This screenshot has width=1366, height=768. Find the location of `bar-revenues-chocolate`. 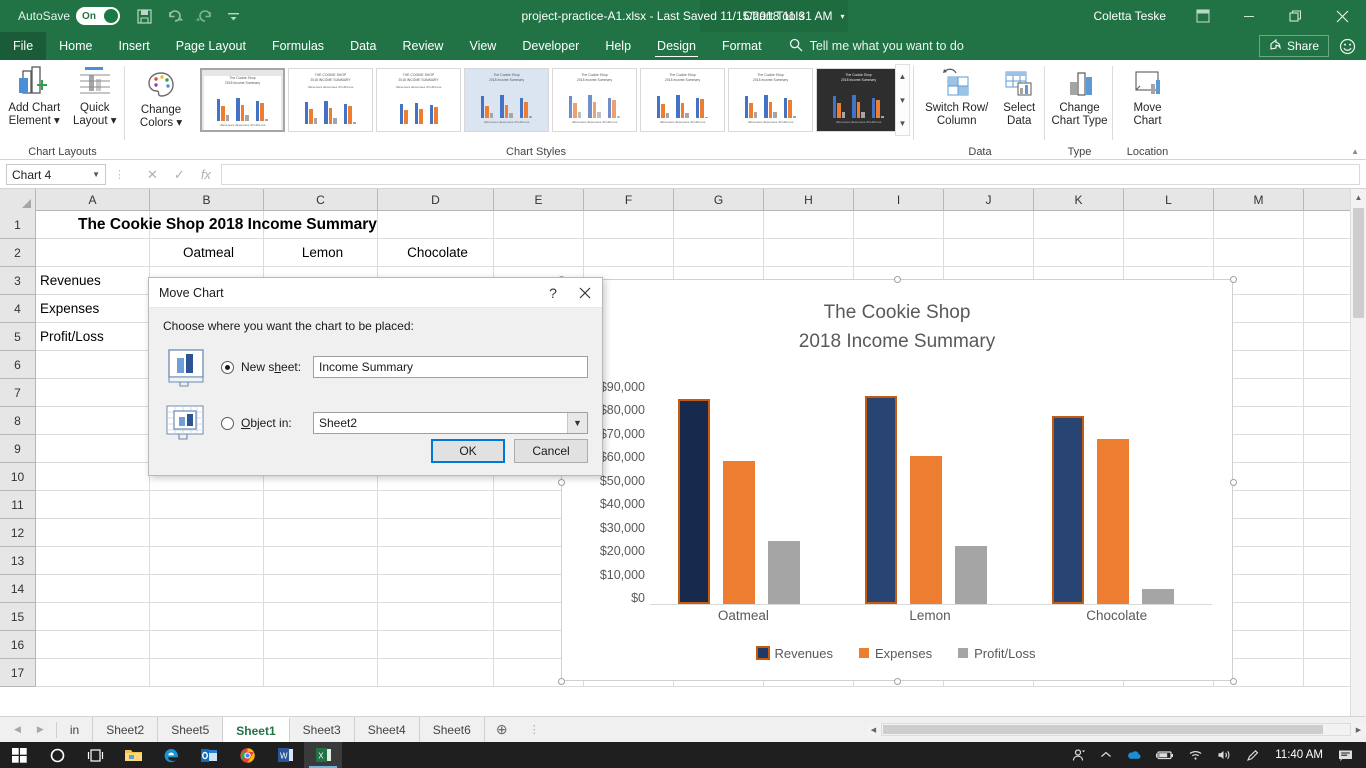

bar-revenues-chocolate is located at coordinates (1068, 510).